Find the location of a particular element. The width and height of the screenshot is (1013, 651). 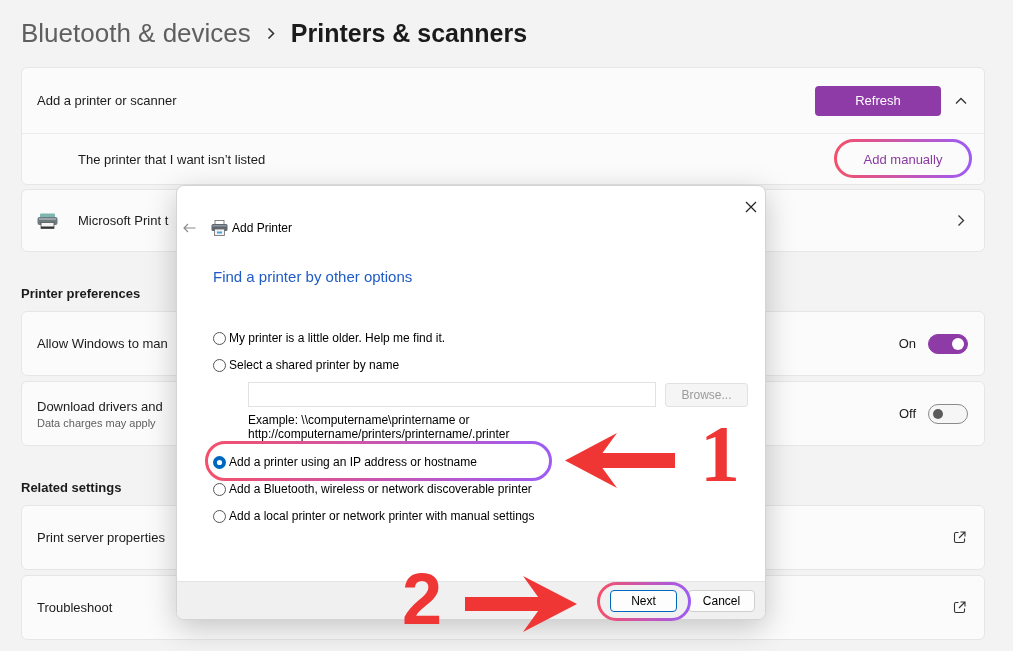

step-number: 2 is located at coordinates (422, 599).